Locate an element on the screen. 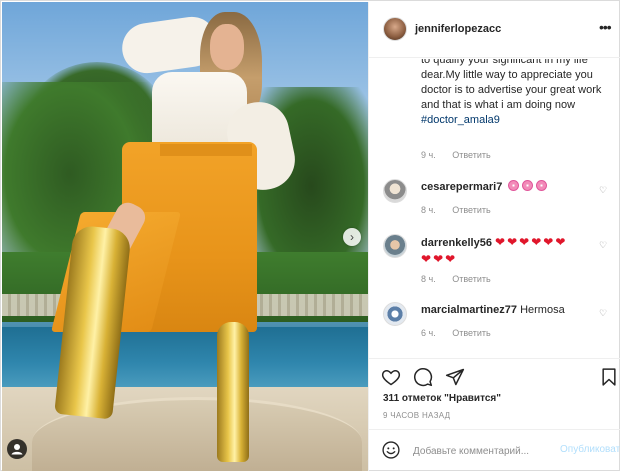 The height and width of the screenshot is (471, 620). smiley-emoji-icon is located at coordinates (391, 450).